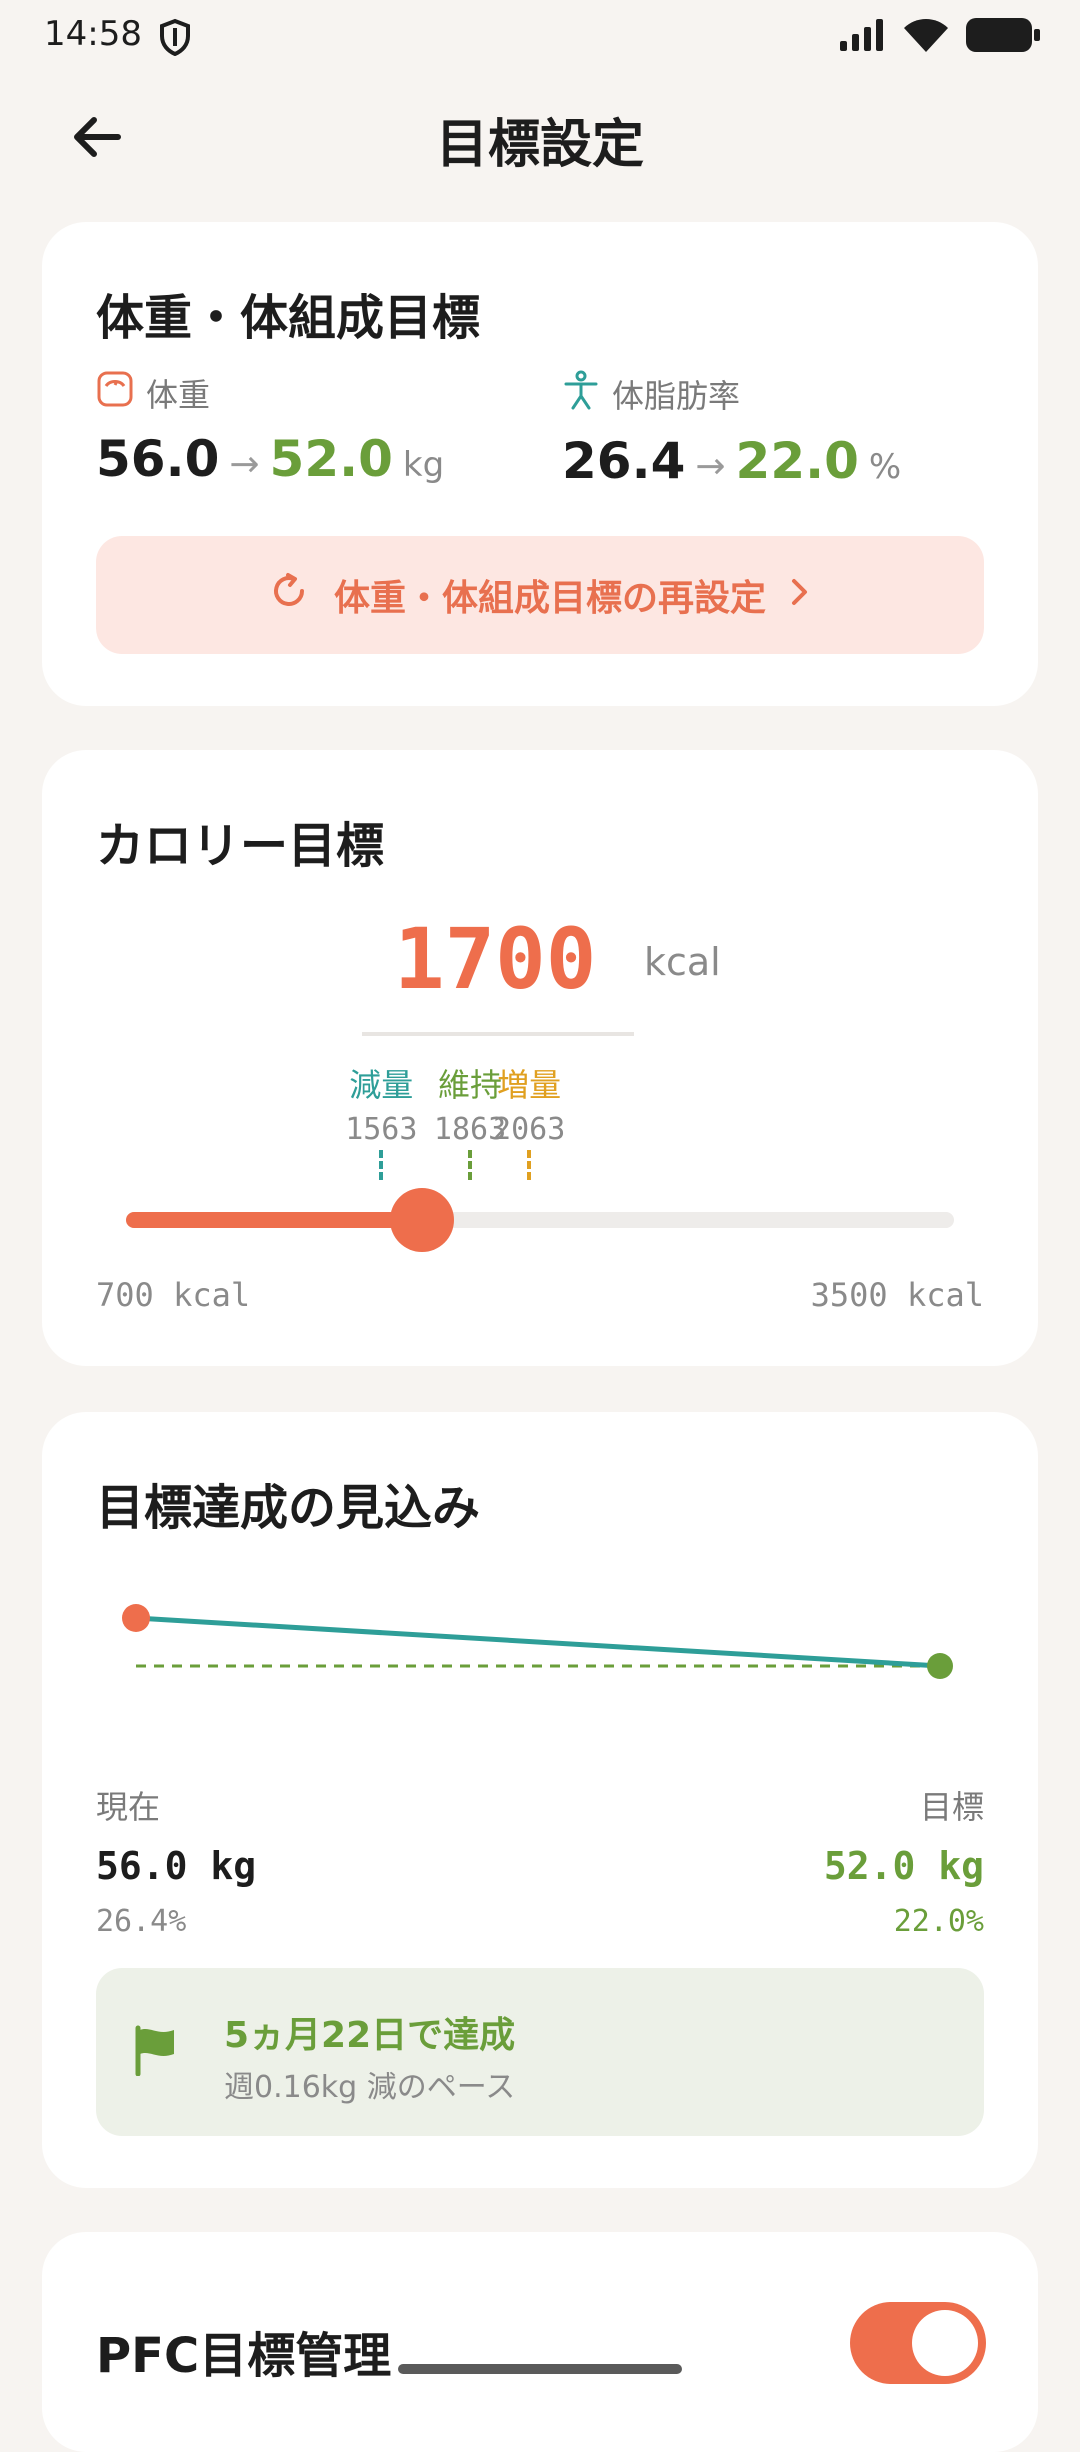 The height and width of the screenshot is (2452, 1080). Describe the element at coordinates (128, 1807) in the screenshot. I see `current-label: 現在` at that location.